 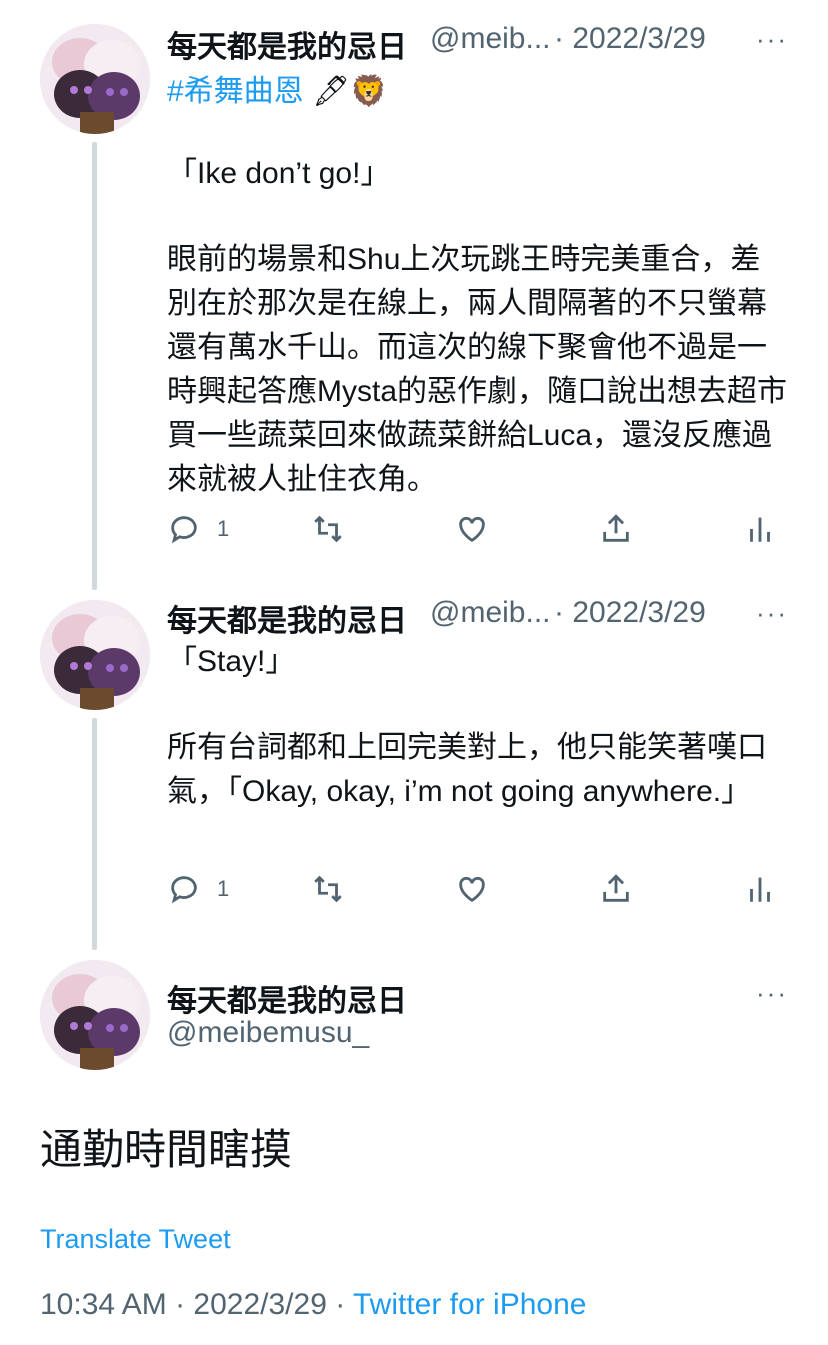 I want to click on hashtag-link: #希舞曲恩, so click(x=235, y=91).